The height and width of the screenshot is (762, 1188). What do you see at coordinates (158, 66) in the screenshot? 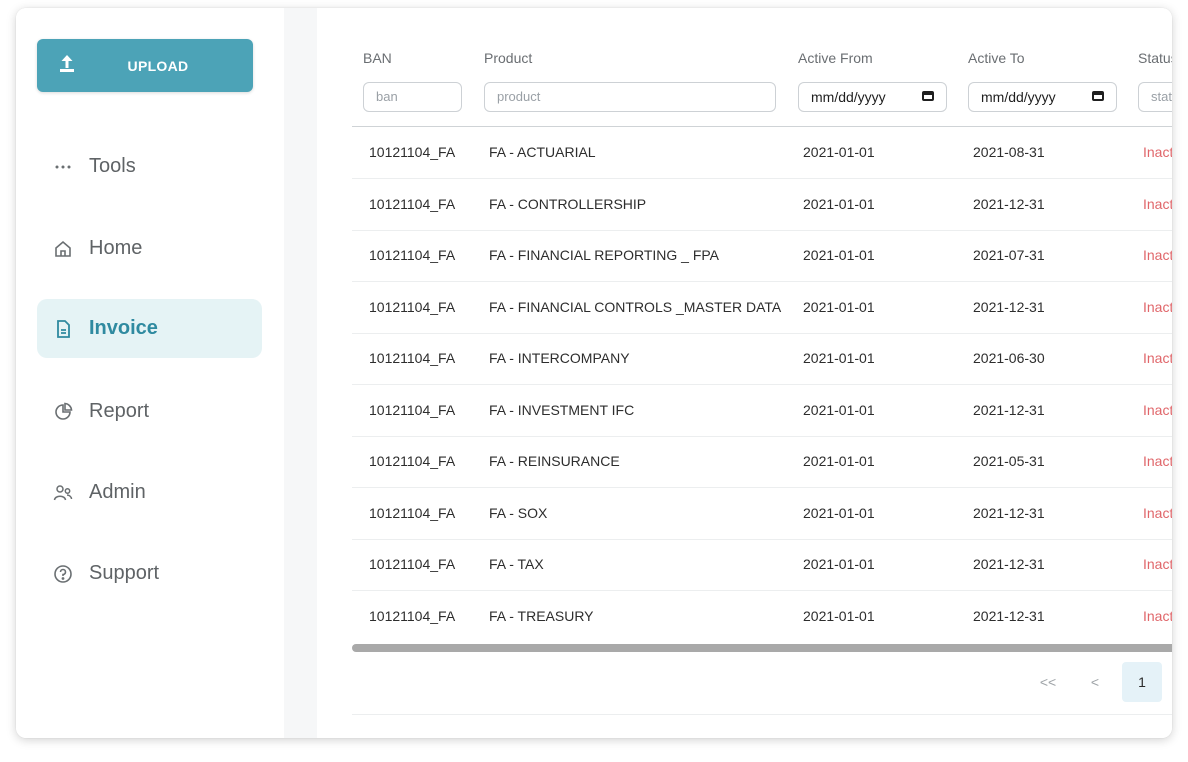
I see `upload-label: UPLOAD` at bounding box center [158, 66].